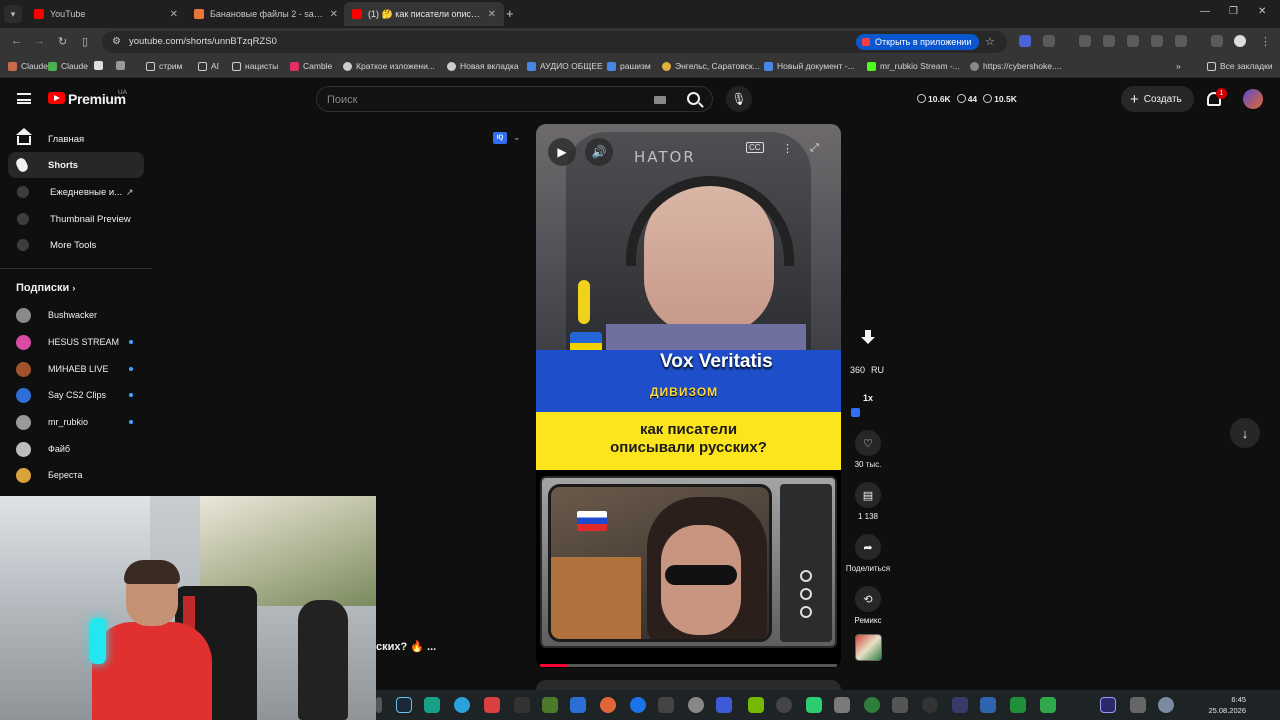 The width and height of the screenshot is (1280, 720). Describe the element at coordinates (868, 443) in the screenshot. I see `like-heart-icon: ♡` at that location.